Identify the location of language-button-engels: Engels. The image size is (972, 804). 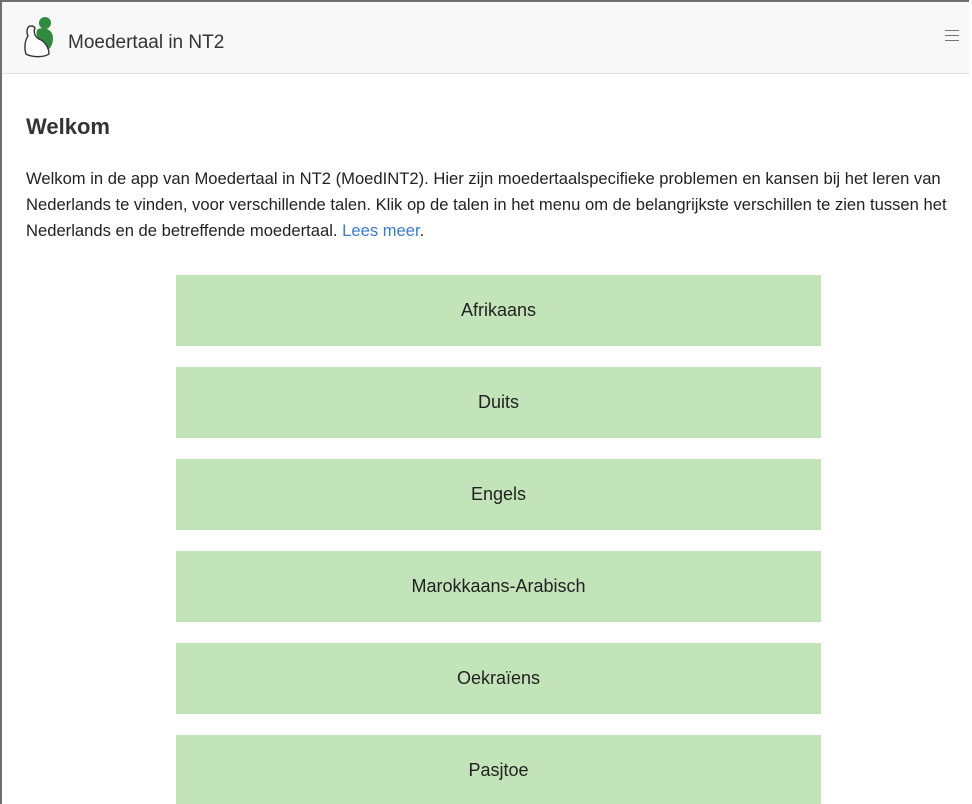
(498, 494).